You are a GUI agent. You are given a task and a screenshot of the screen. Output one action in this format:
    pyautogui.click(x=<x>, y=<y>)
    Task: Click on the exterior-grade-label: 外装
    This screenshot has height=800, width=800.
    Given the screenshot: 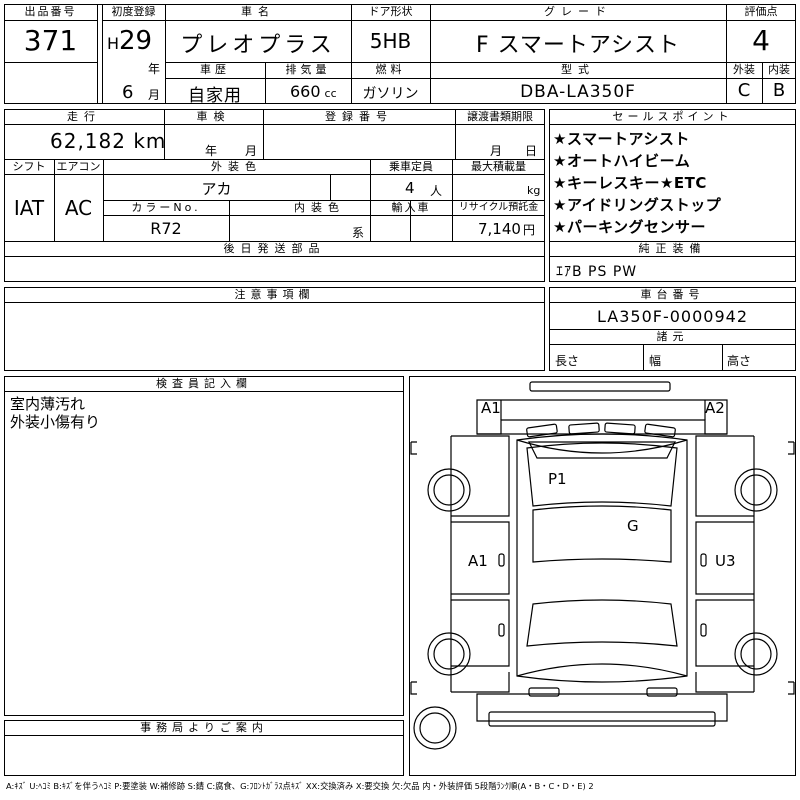 What is the action you would take?
    pyautogui.click(x=744, y=69)
    